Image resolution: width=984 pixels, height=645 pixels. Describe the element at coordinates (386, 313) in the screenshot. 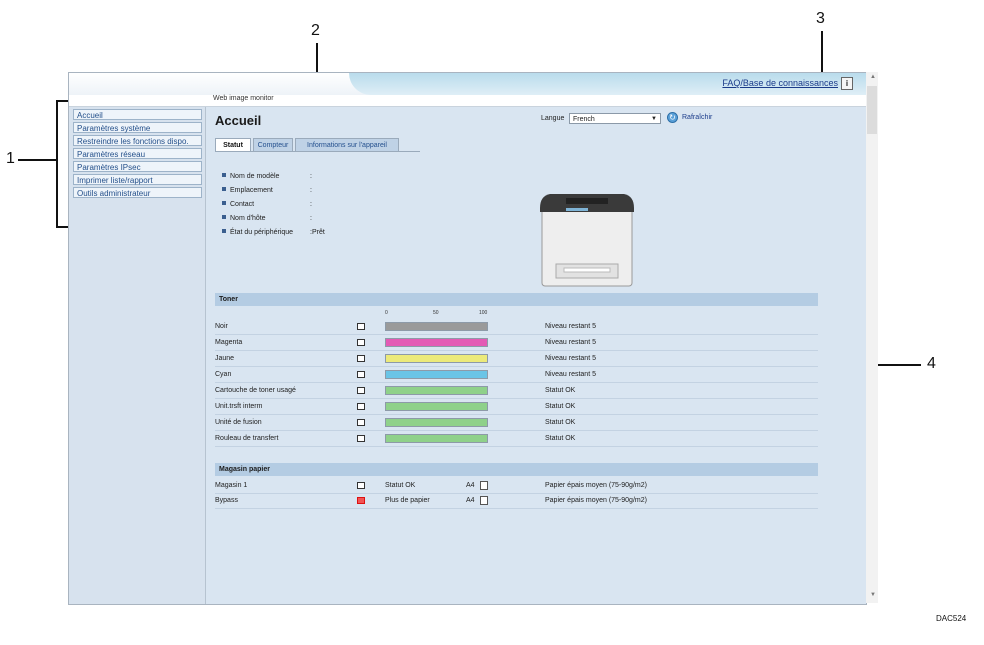

I see `toner-scale-0: 0` at that location.